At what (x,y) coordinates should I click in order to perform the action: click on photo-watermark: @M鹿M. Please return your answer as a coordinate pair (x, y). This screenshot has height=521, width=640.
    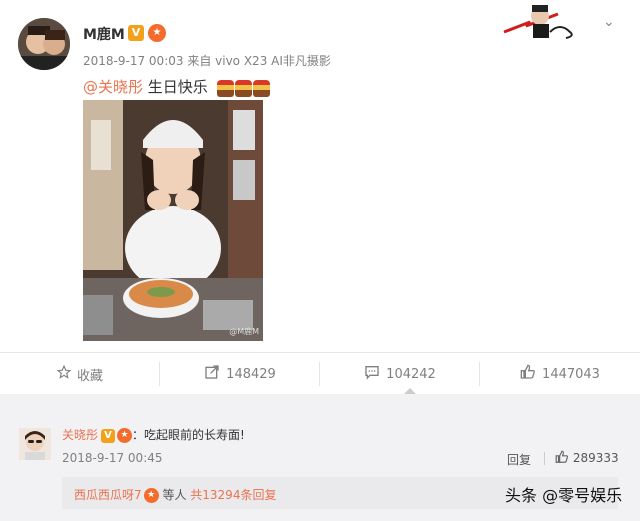
    Looking at the image, I should click on (244, 331).